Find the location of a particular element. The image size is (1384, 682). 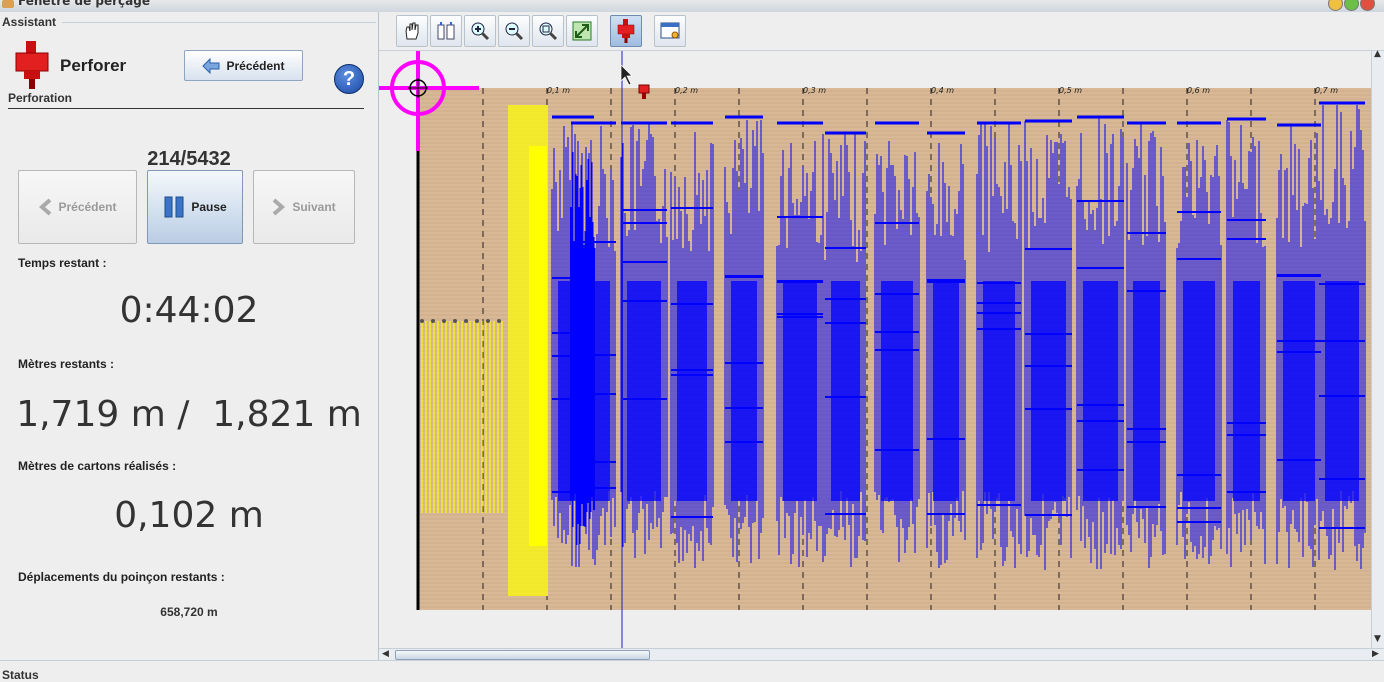

chevron-left-icon is located at coordinates (45, 207).